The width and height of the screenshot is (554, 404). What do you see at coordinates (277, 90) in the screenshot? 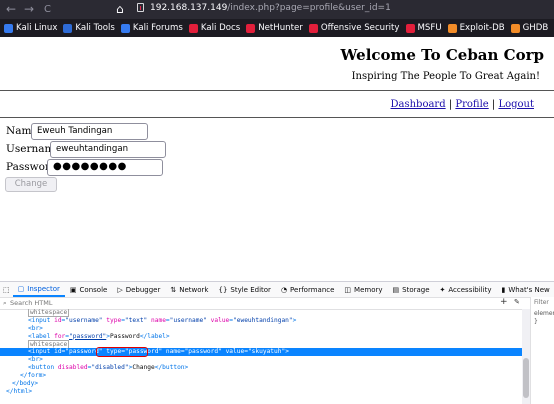
I see `divider-top` at bounding box center [277, 90].